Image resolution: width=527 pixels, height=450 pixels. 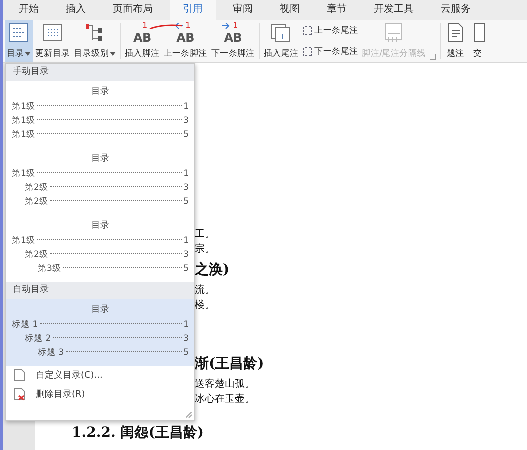 I want to click on toc-entry: 第1级 3, so click(x=100, y=121).